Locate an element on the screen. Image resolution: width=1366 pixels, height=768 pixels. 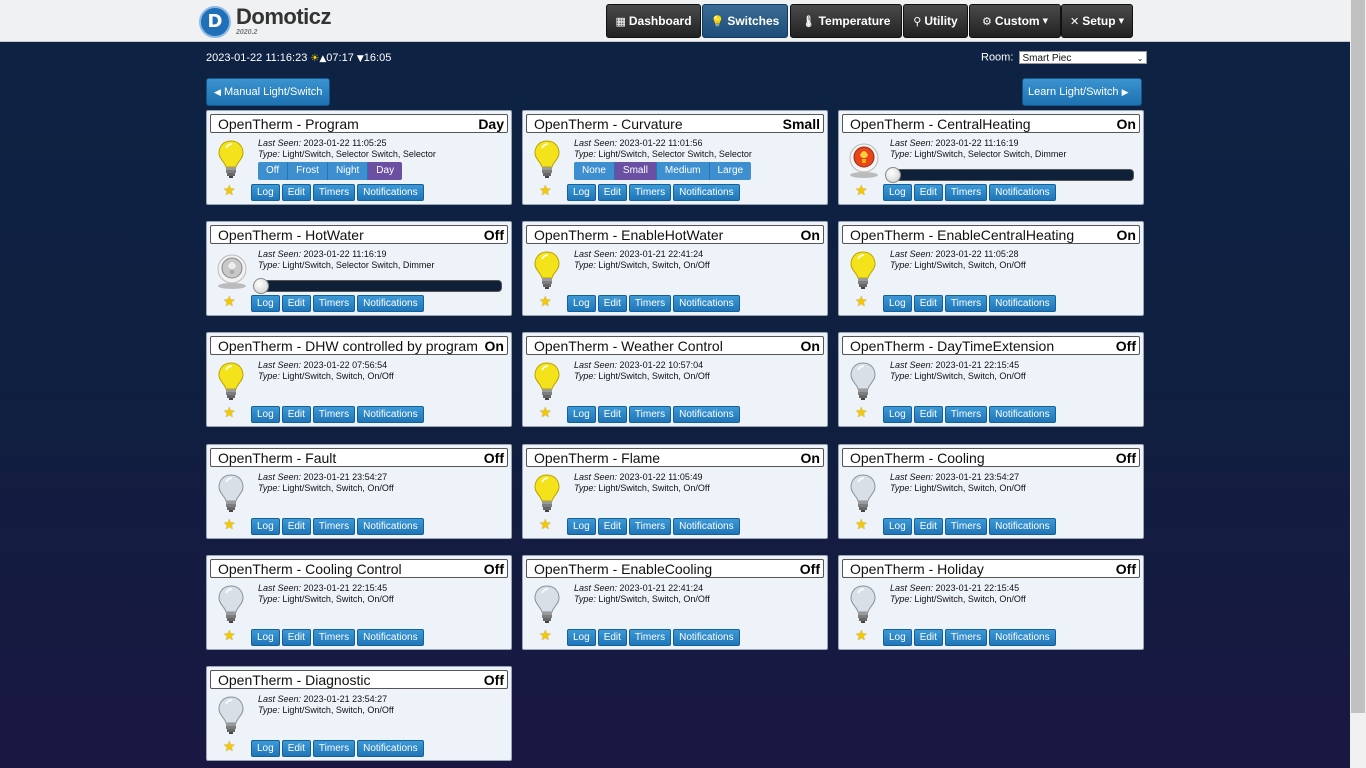
nav-custom-button: ⚙ Custom ▼ is located at coordinates (1015, 21).